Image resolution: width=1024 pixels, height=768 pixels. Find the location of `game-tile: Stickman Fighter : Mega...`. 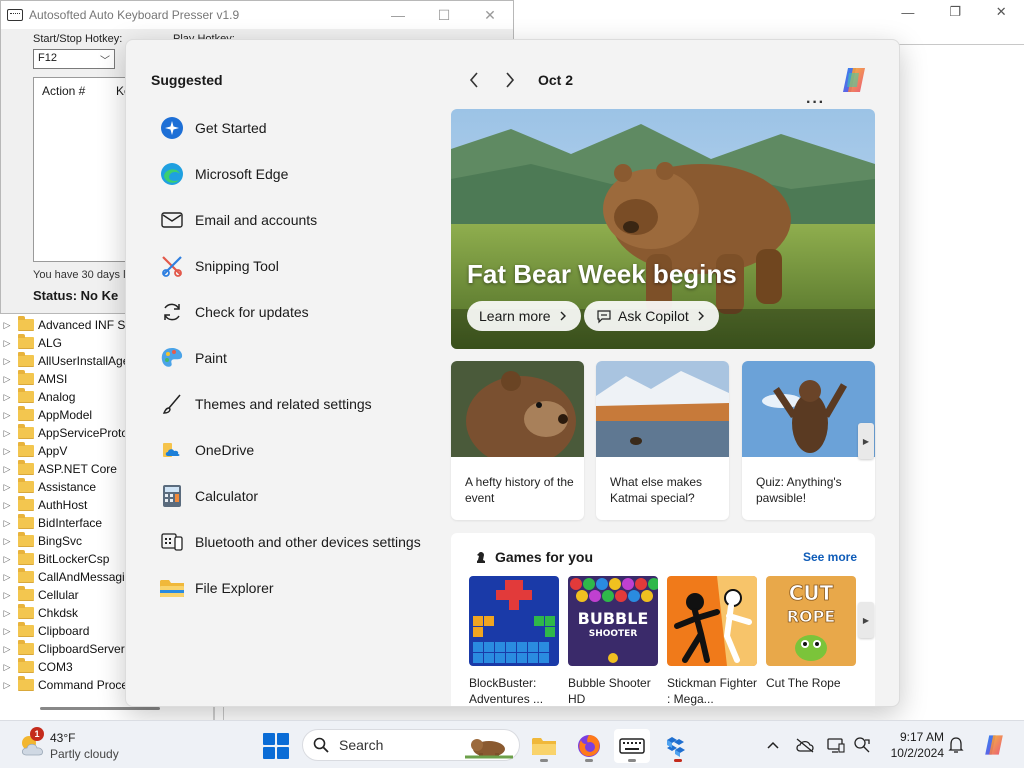

game-tile: Stickman Fighter : Mega... is located at coordinates (712, 641).